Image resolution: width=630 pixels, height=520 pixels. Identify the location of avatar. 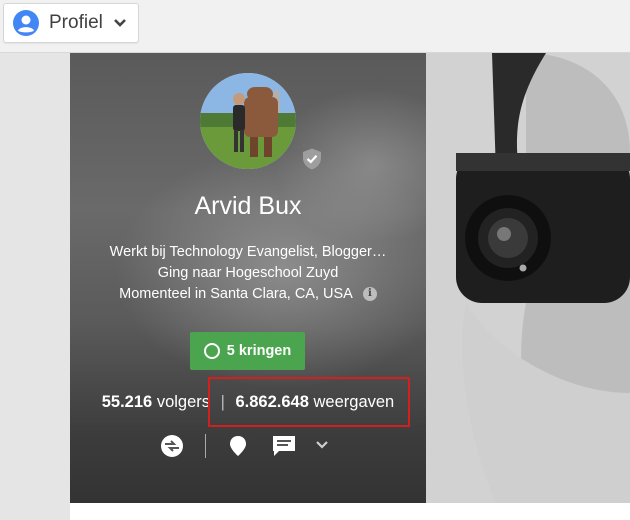
(248, 121).